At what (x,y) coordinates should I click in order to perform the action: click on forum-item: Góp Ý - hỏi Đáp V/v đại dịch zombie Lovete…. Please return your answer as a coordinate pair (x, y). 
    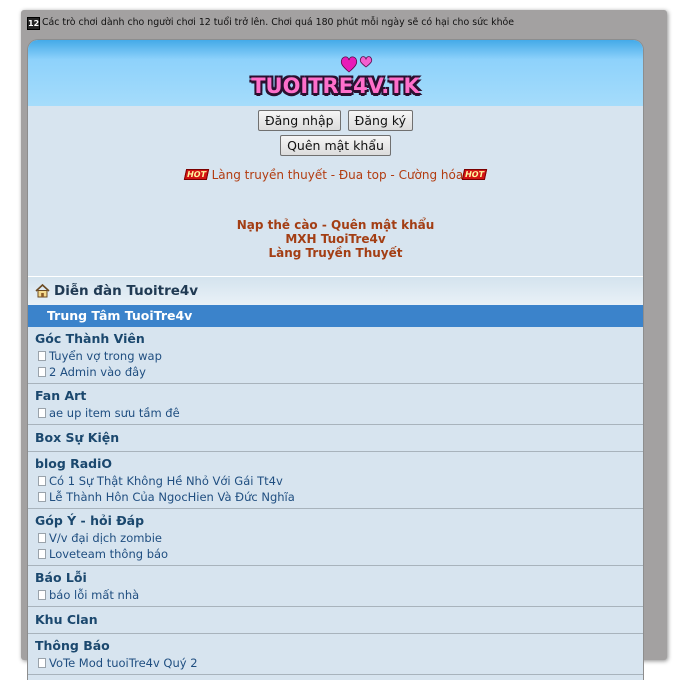
    Looking at the image, I should click on (335, 537).